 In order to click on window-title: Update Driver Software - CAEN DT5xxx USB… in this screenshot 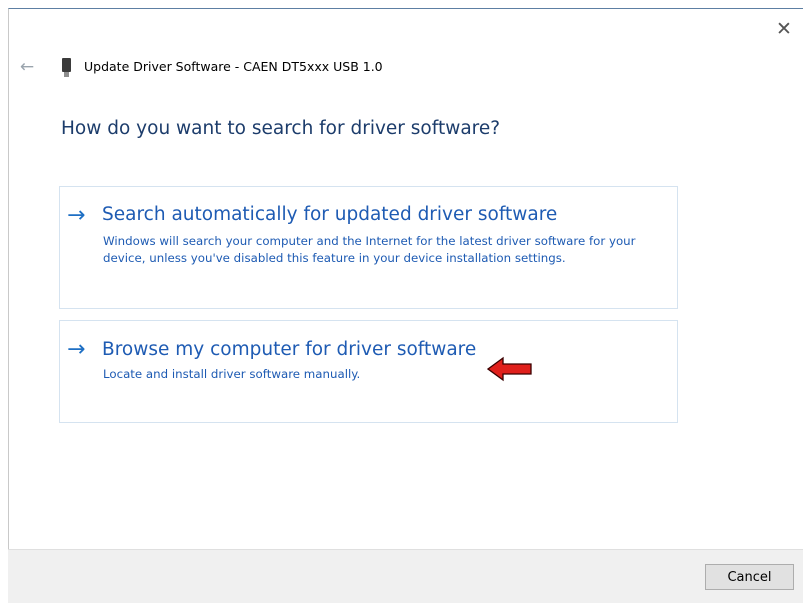, I will do `click(233, 66)`.